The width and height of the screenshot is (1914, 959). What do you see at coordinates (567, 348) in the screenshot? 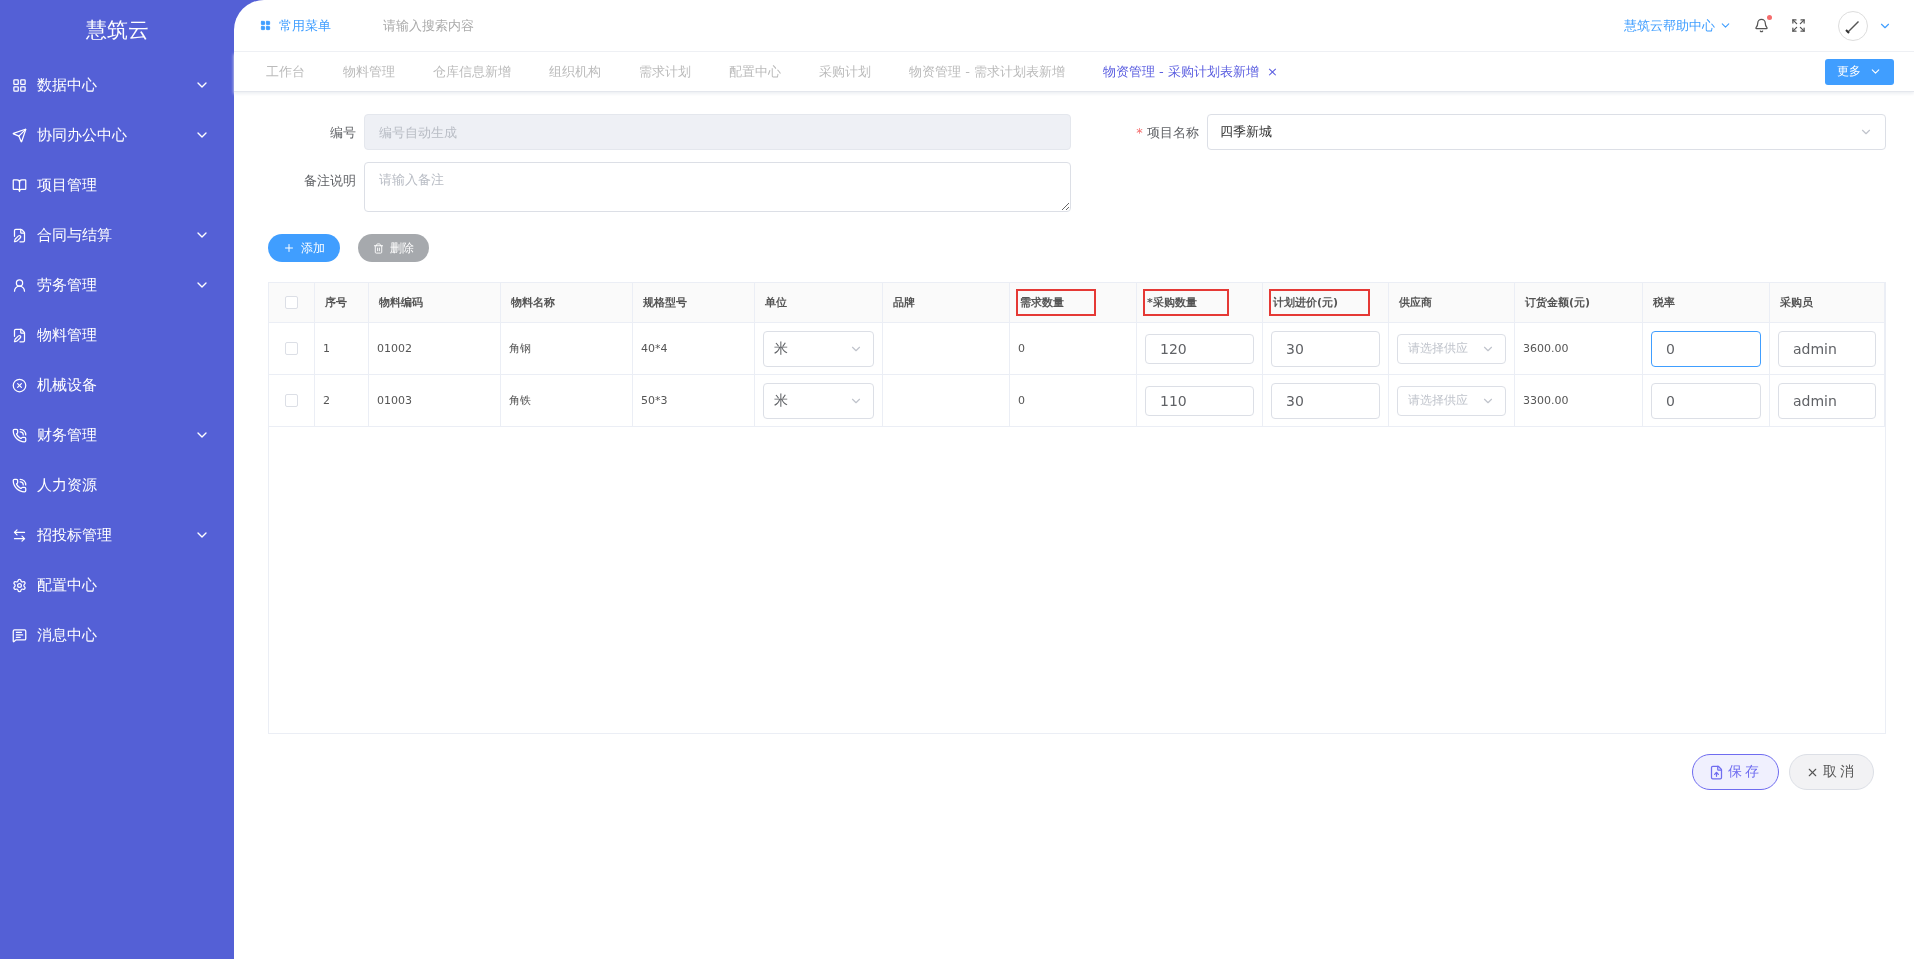
I see `table-cell: 角钢` at bounding box center [567, 348].